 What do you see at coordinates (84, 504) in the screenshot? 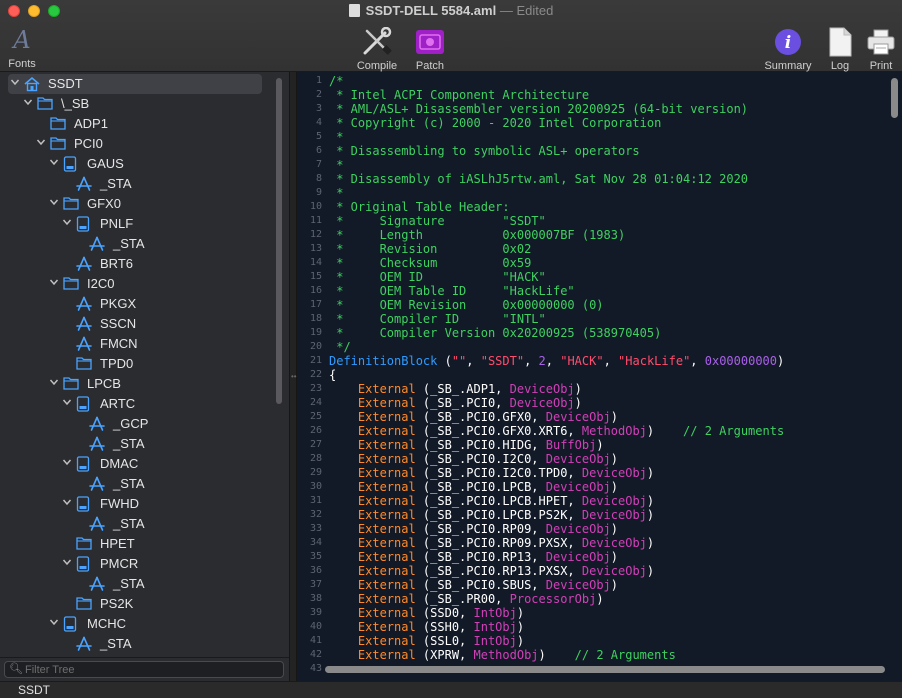
I see `device-icon` at bounding box center [84, 504].